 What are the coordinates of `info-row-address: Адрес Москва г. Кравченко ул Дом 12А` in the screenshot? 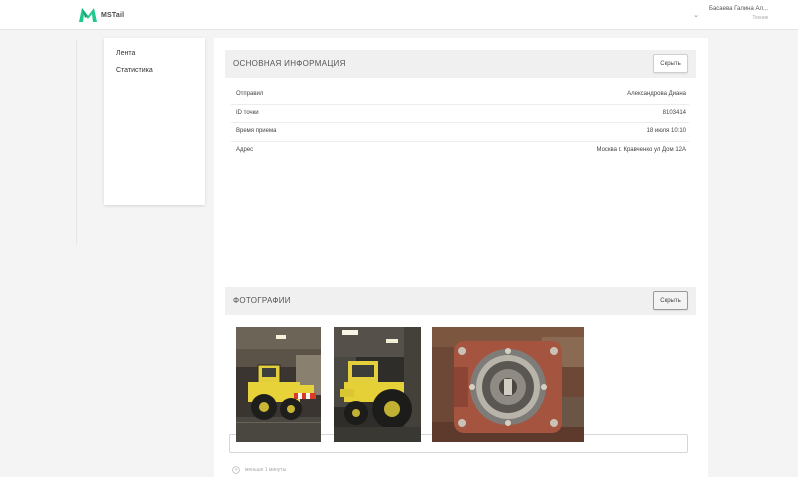 It's located at (460, 151).